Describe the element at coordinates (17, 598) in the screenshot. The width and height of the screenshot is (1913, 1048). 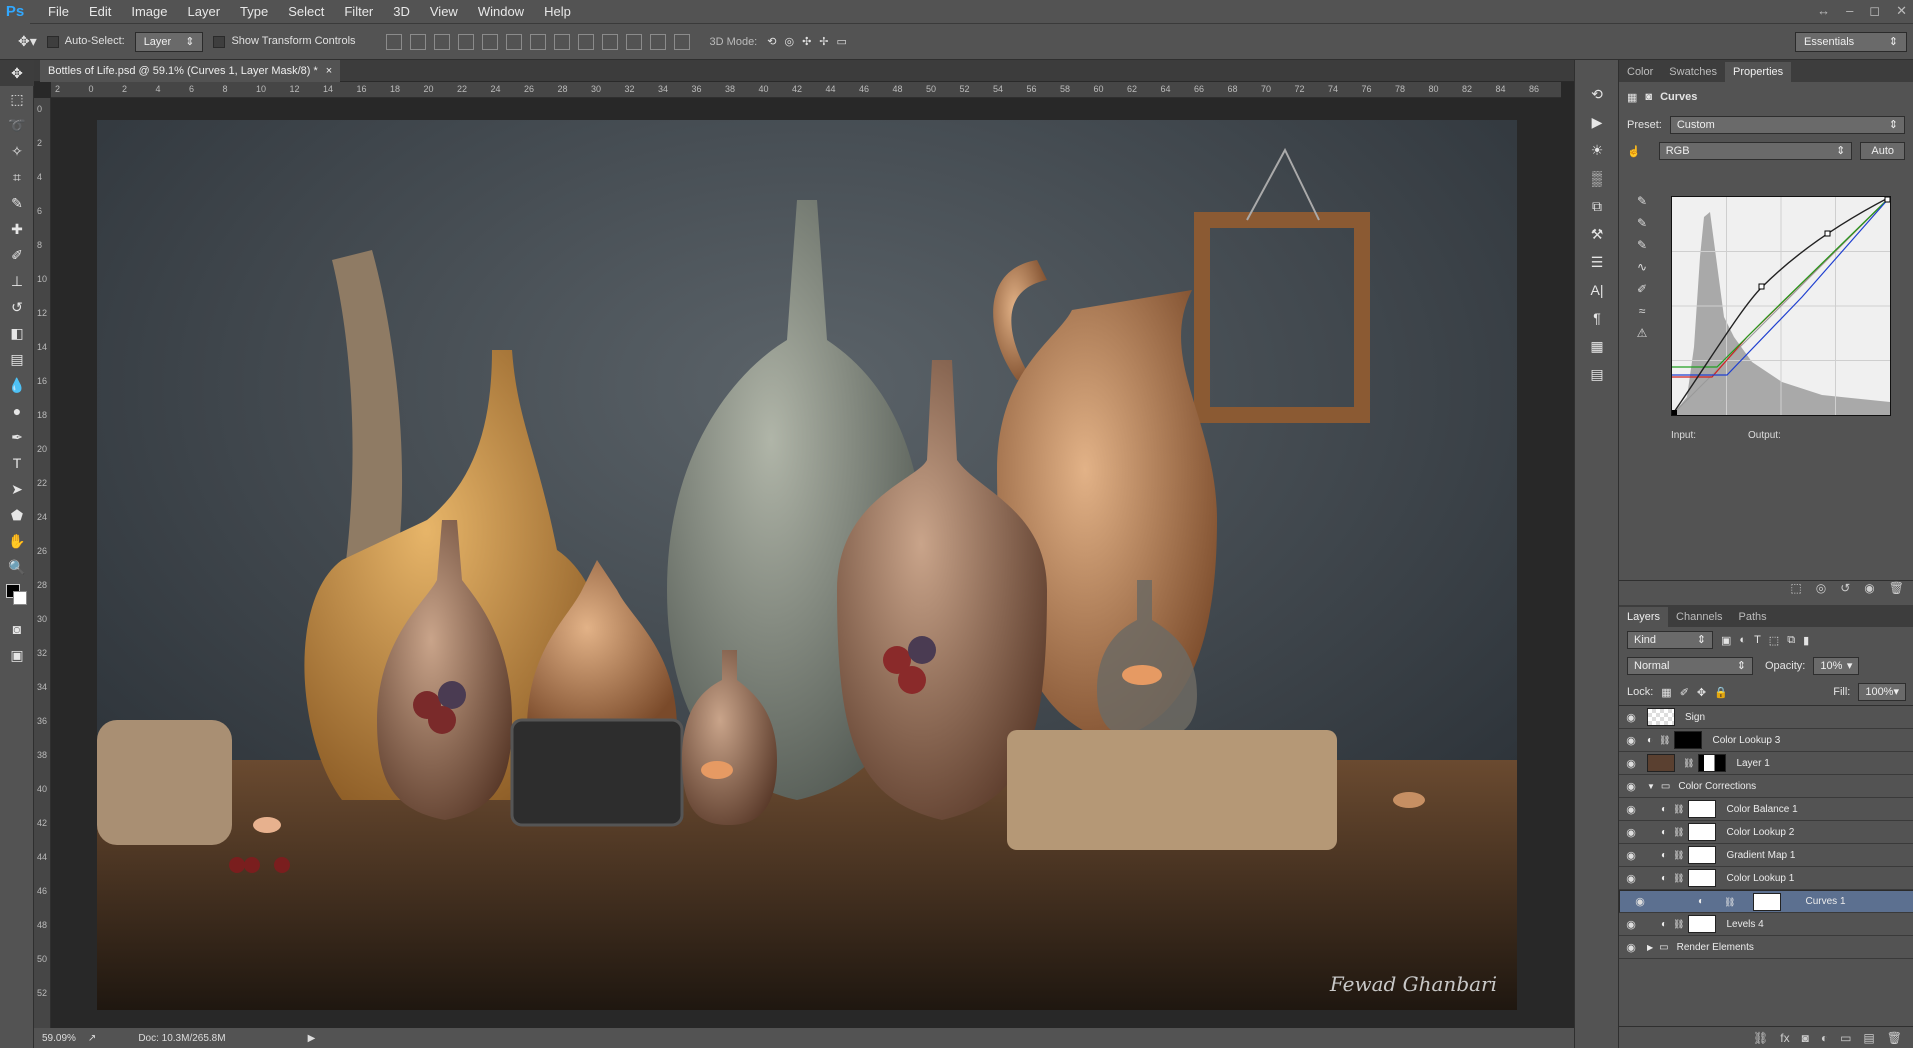
I see `color-swatches-icon` at that location.